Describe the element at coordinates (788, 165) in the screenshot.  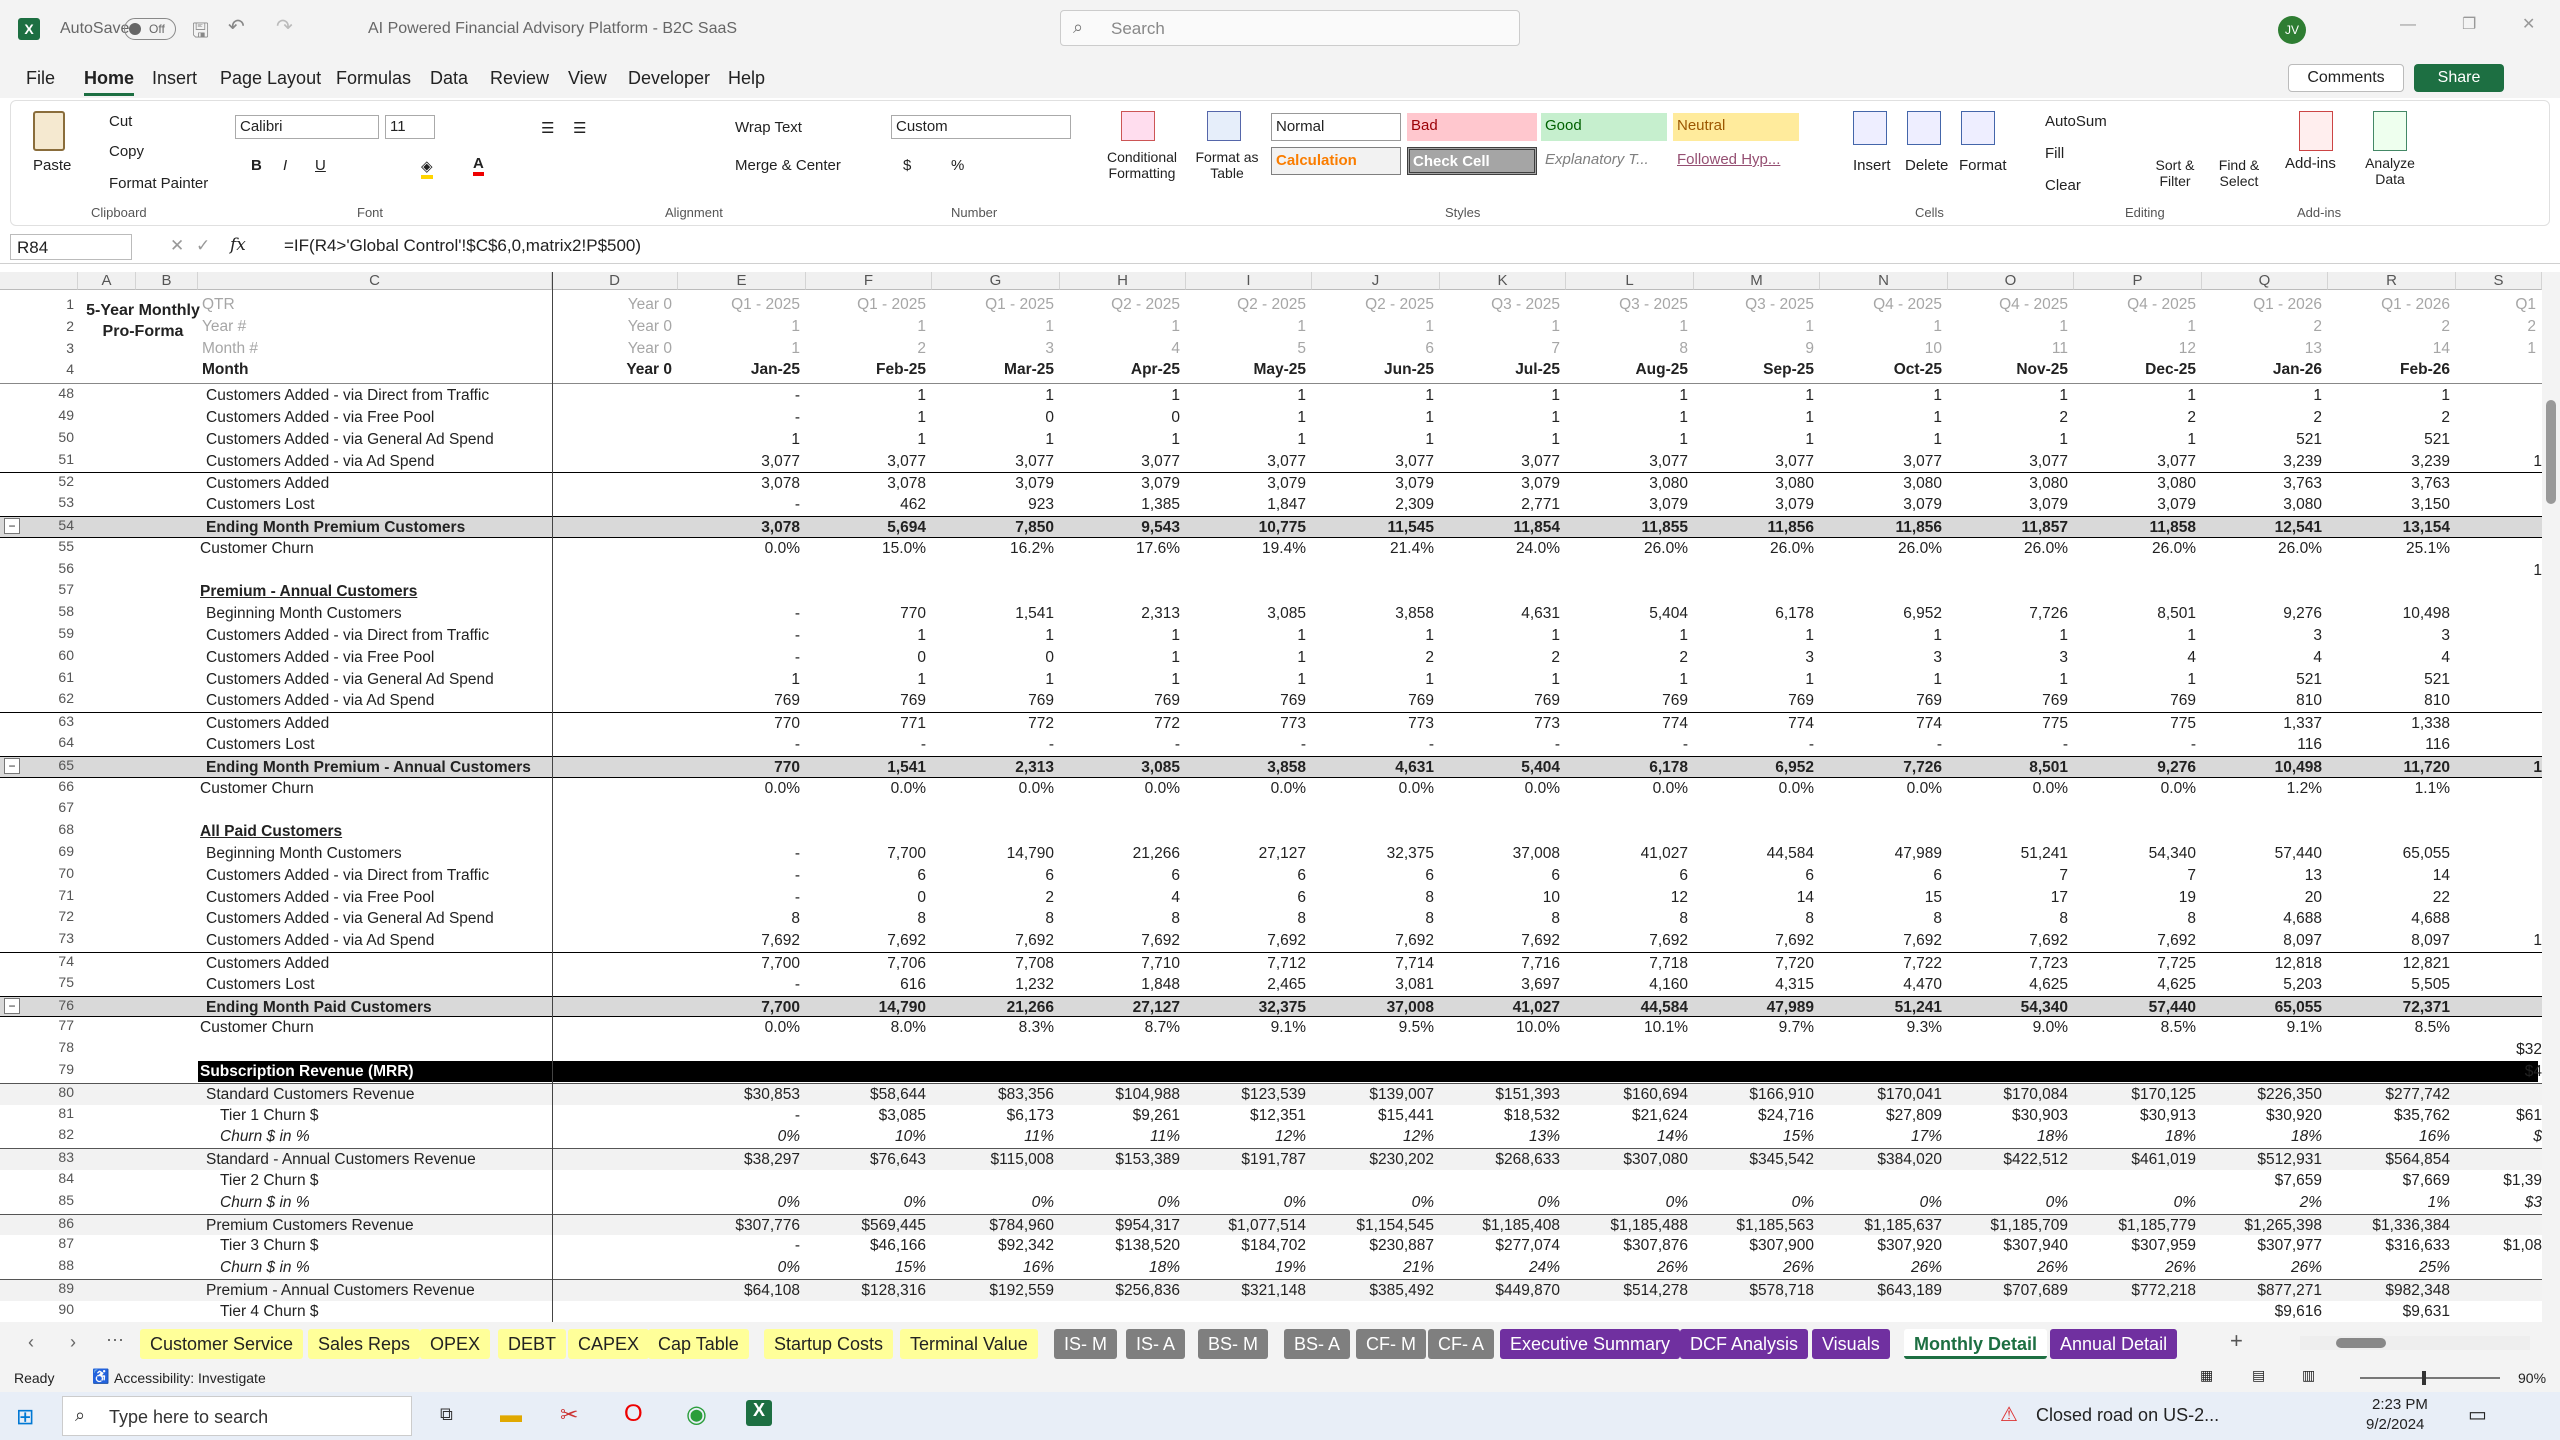
I see `merge-center-button: Merge & Center` at that location.